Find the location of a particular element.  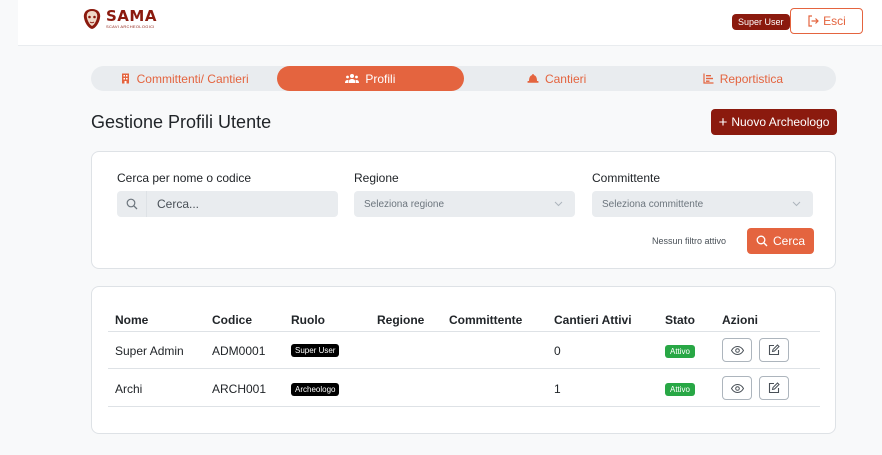

logout-icon is located at coordinates (814, 21).